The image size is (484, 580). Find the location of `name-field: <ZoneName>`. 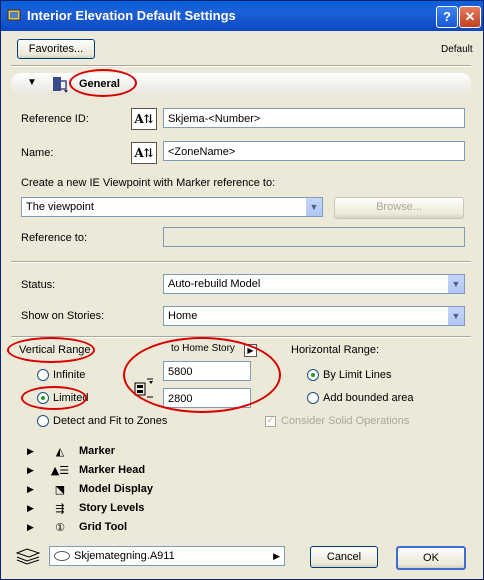

name-field: <ZoneName> is located at coordinates (314, 151).